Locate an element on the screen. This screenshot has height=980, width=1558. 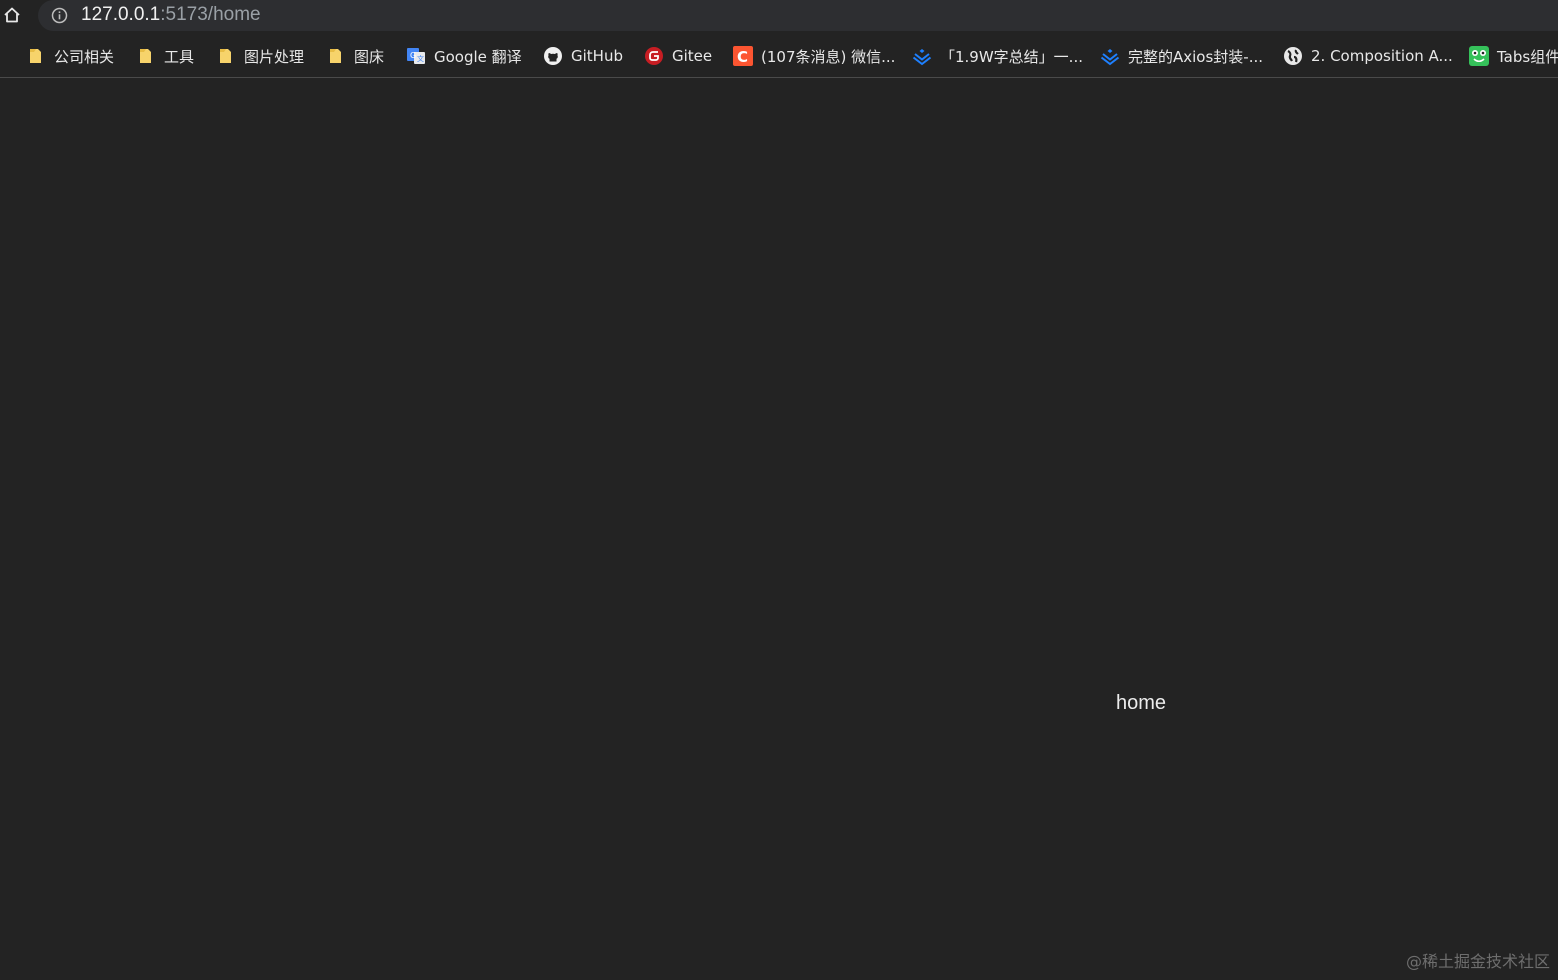
csdn-icon: C is located at coordinates (743, 56).